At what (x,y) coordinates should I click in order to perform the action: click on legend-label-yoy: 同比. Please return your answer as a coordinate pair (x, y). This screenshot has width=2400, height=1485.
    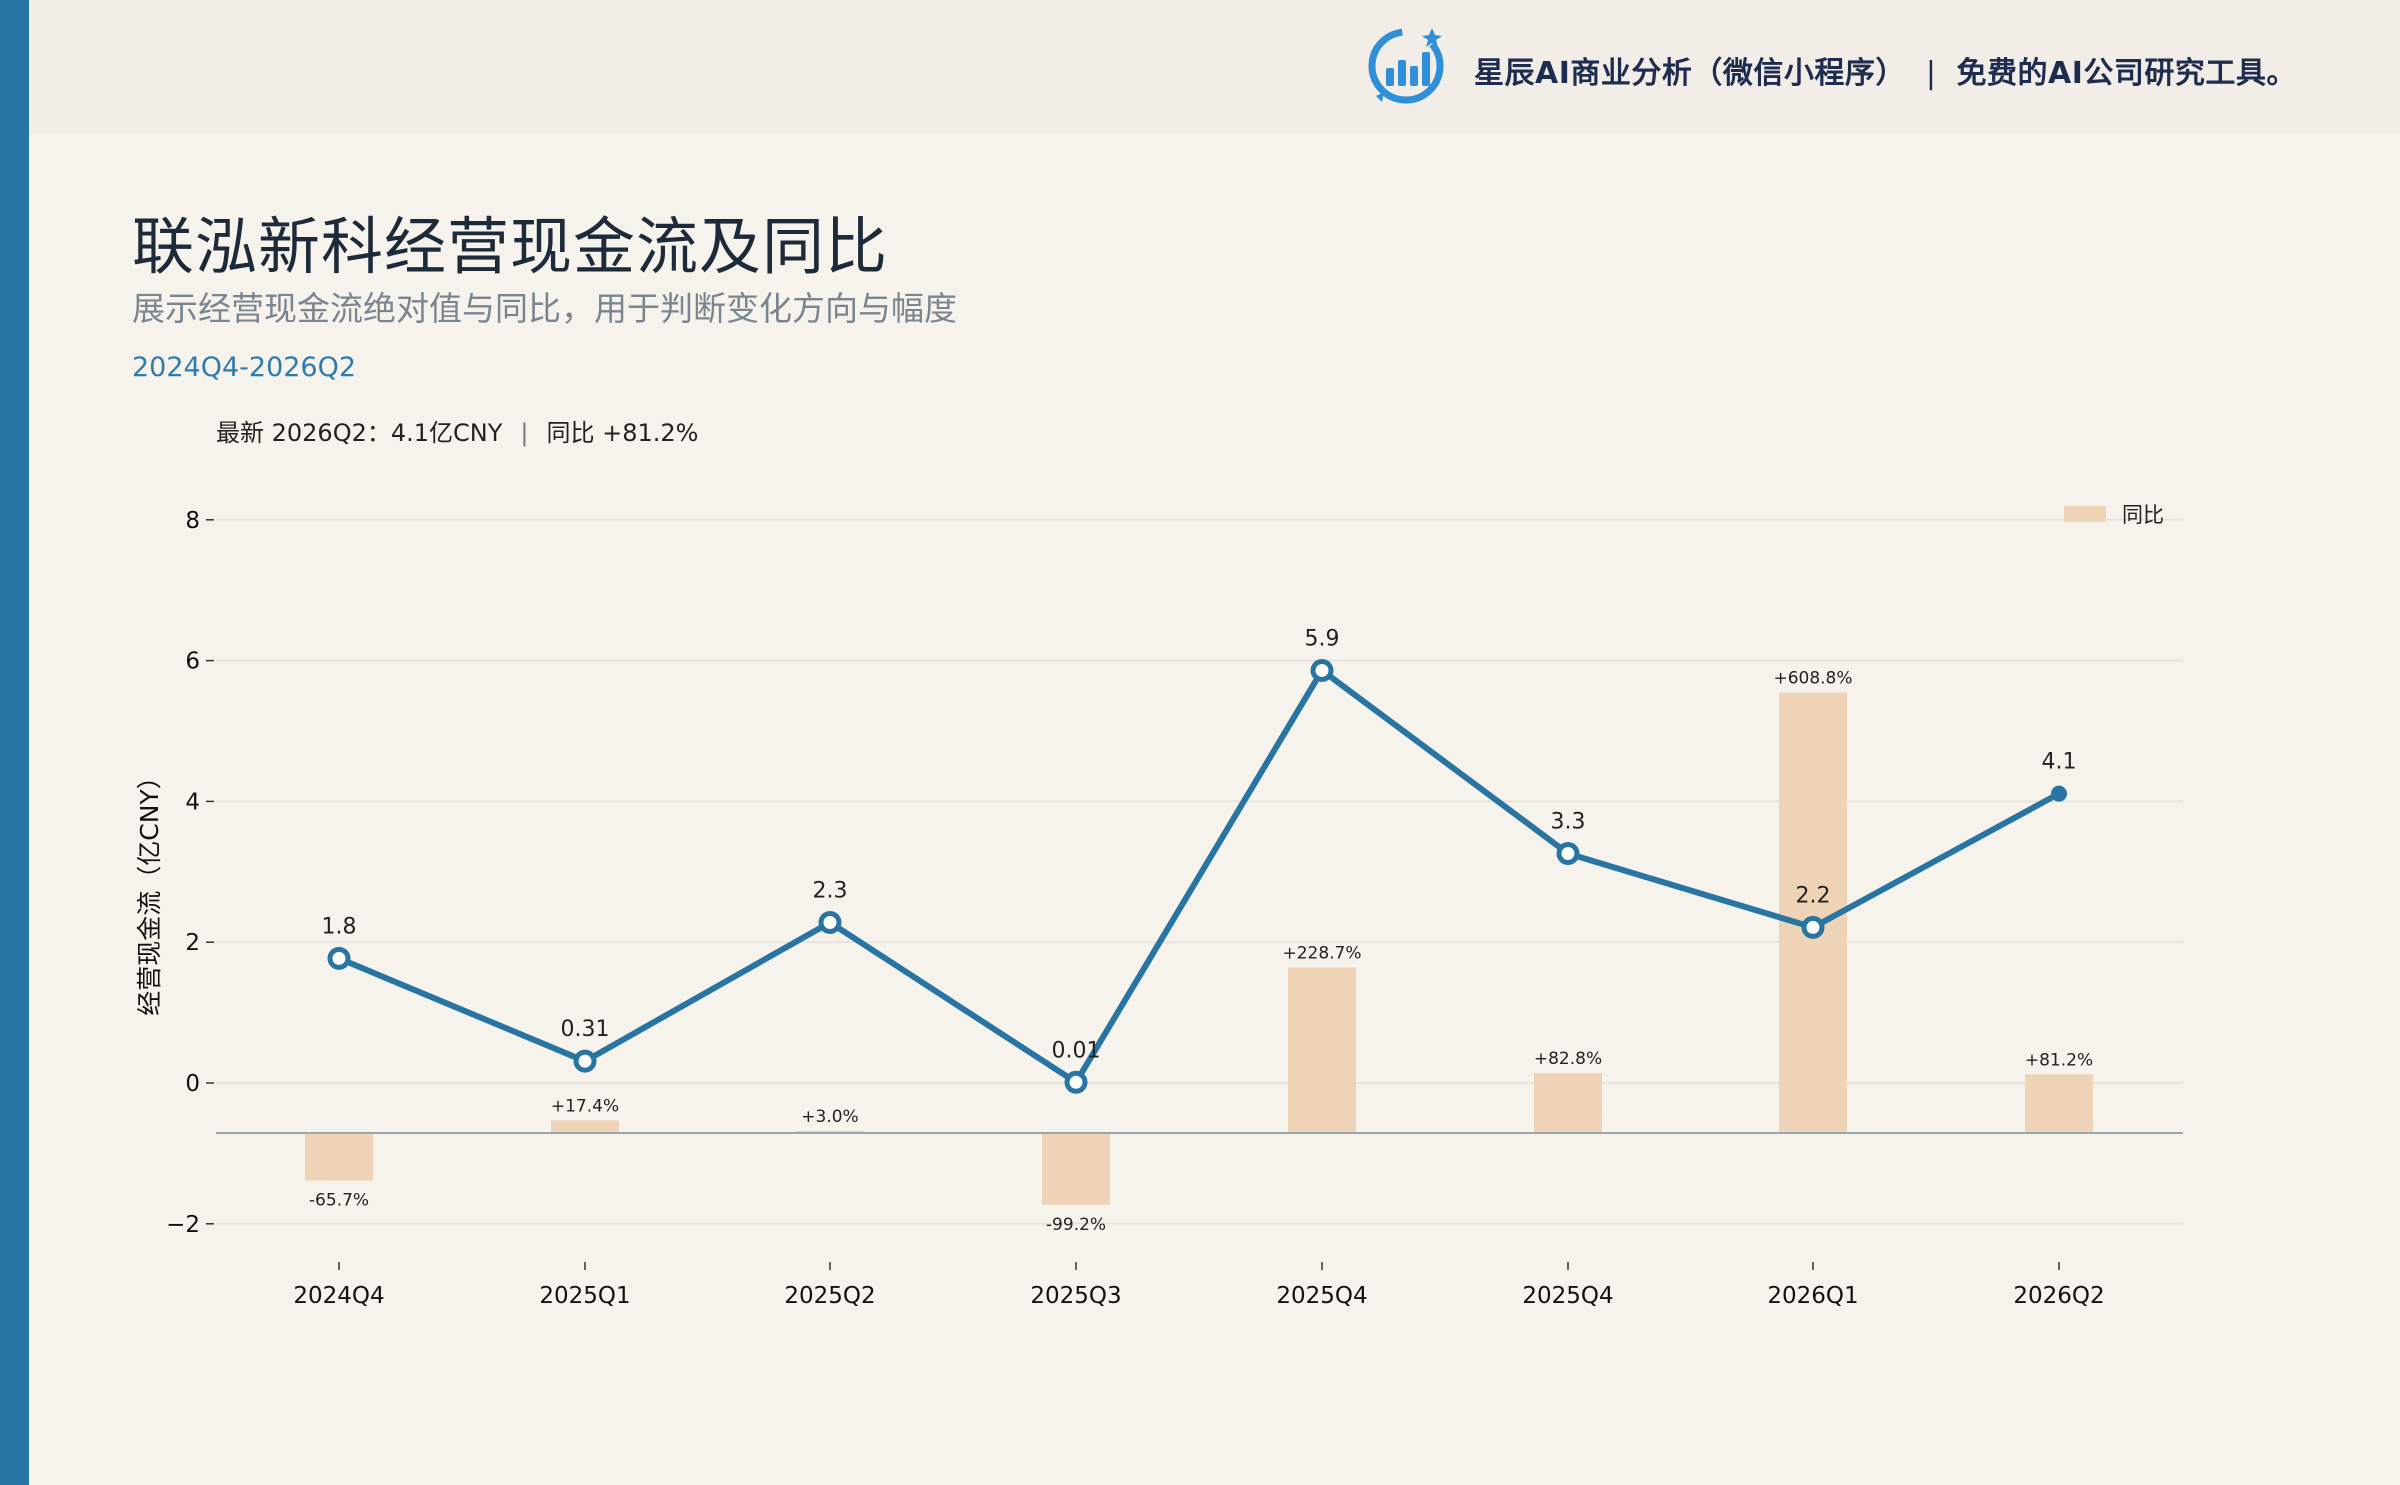
    Looking at the image, I should click on (2143, 515).